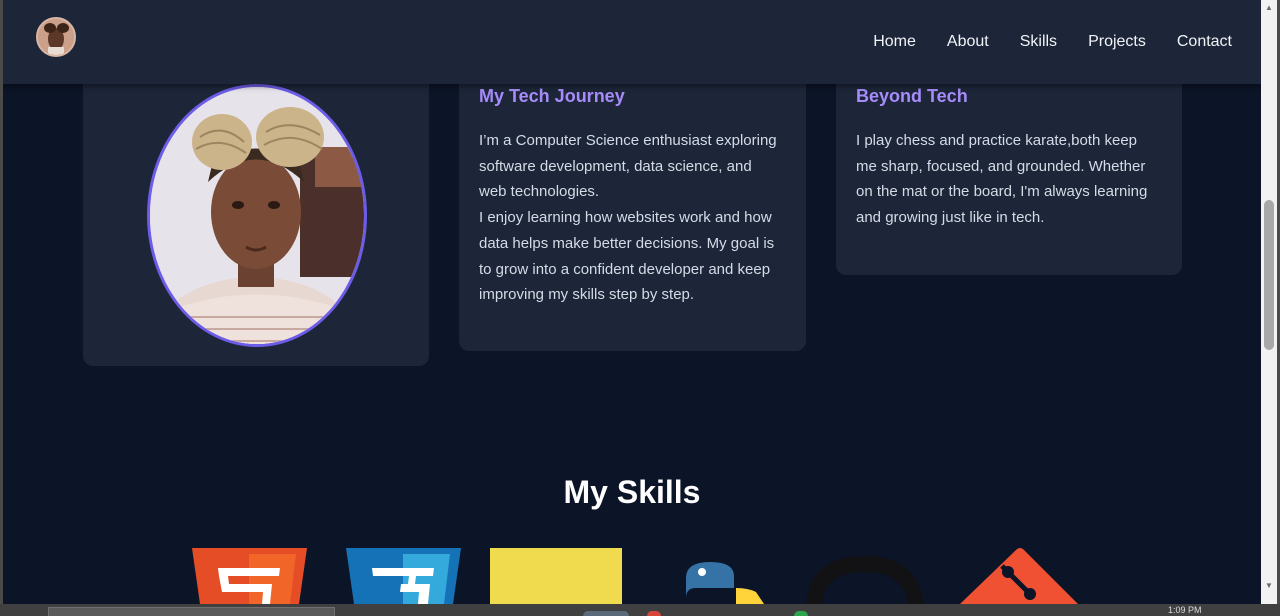  What do you see at coordinates (632, 492) in the screenshot?
I see `skills-heading: My Skills` at bounding box center [632, 492].